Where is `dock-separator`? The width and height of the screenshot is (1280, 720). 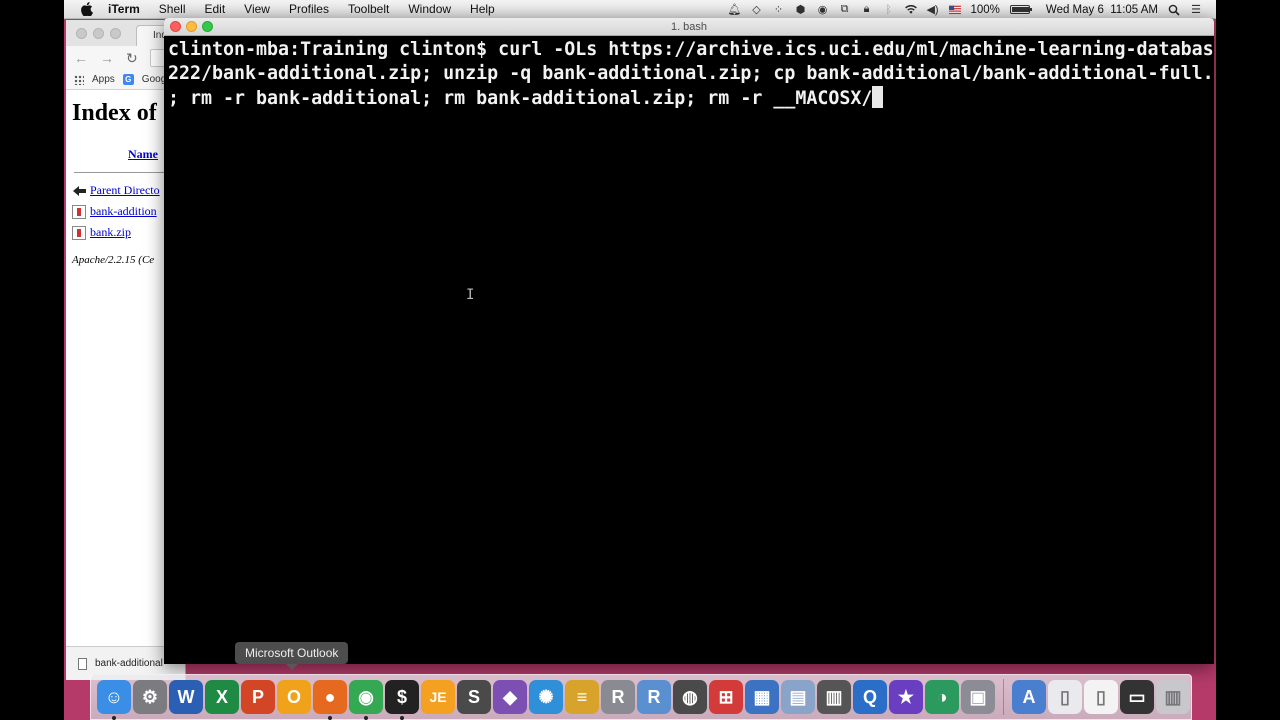
dock-separator is located at coordinates (1003, 697).